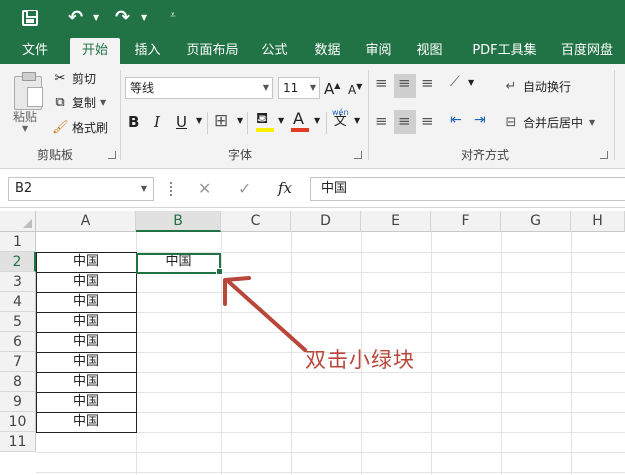 The height and width of the screenshot is (475, 625). I want to click on row-header-2: 2, so click(18, 262).